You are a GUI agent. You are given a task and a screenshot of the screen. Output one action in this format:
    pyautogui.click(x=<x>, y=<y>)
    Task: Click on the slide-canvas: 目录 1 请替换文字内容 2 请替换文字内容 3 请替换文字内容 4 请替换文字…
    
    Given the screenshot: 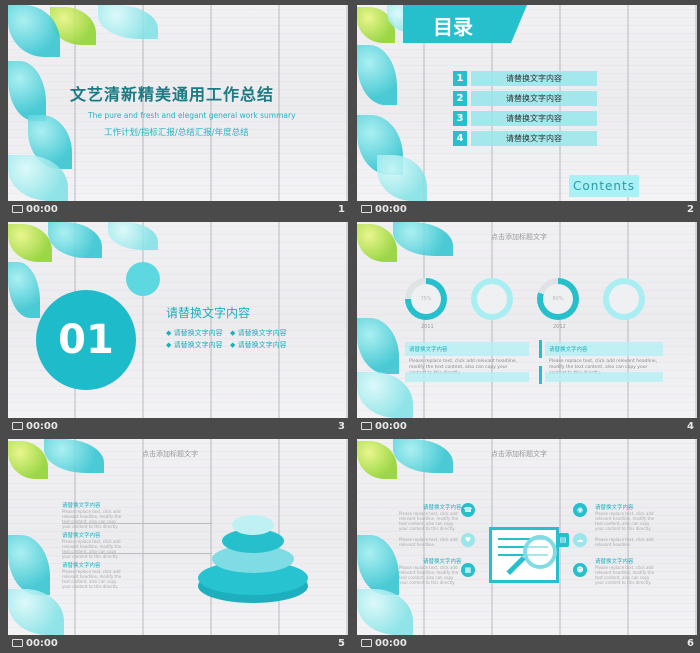 What is the action you would take?
    pyautogui.click(x=527, y=103)
    